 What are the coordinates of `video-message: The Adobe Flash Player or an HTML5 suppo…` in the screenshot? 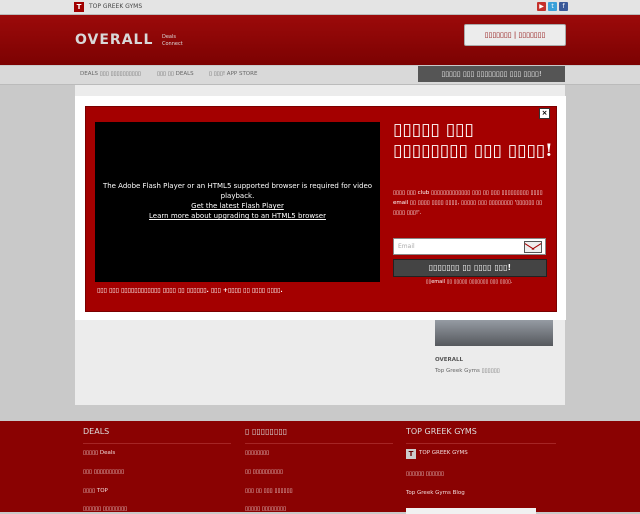 It's located at (237, 201).